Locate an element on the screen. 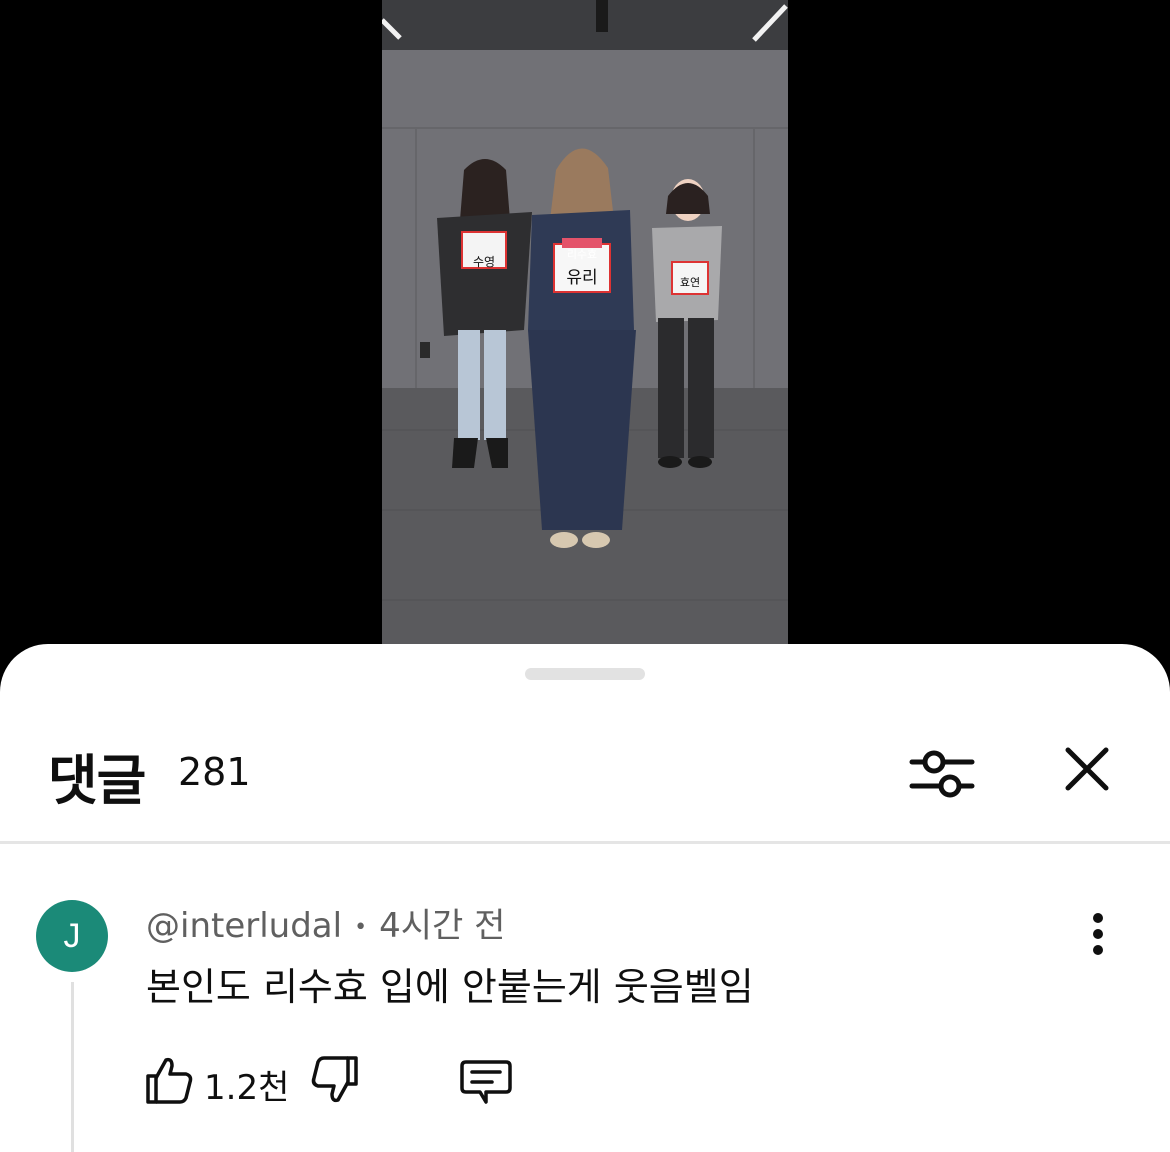 Image resolution: width=1170 pixels, height=1152 pixels. like-button is located at coordinates (168, 1080).